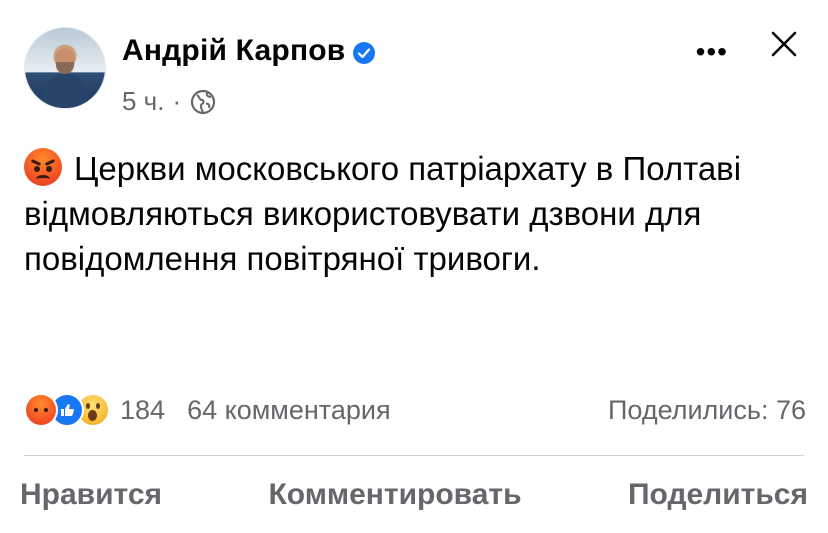 Image resolution: width=828 pixels, height=533 pixels. I want to click on post-meta: 5 ч. ·, so click(169, 101).